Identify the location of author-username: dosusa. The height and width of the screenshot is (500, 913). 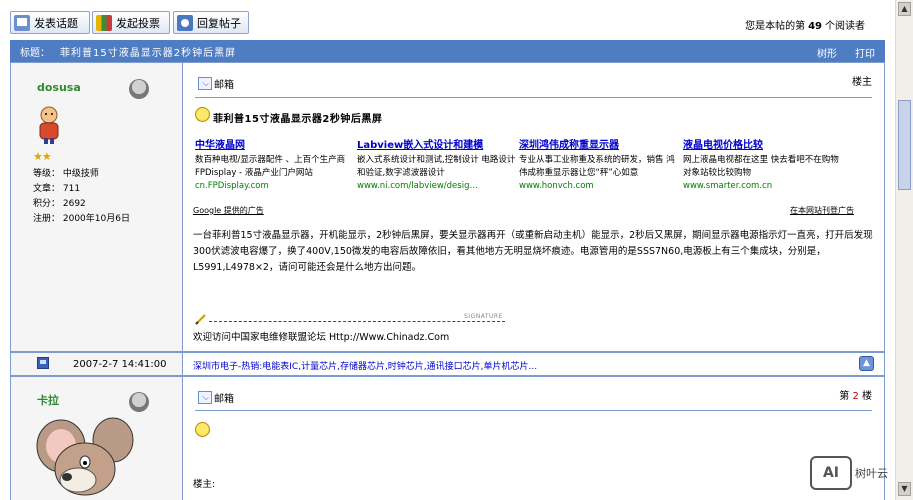
(59, 87).